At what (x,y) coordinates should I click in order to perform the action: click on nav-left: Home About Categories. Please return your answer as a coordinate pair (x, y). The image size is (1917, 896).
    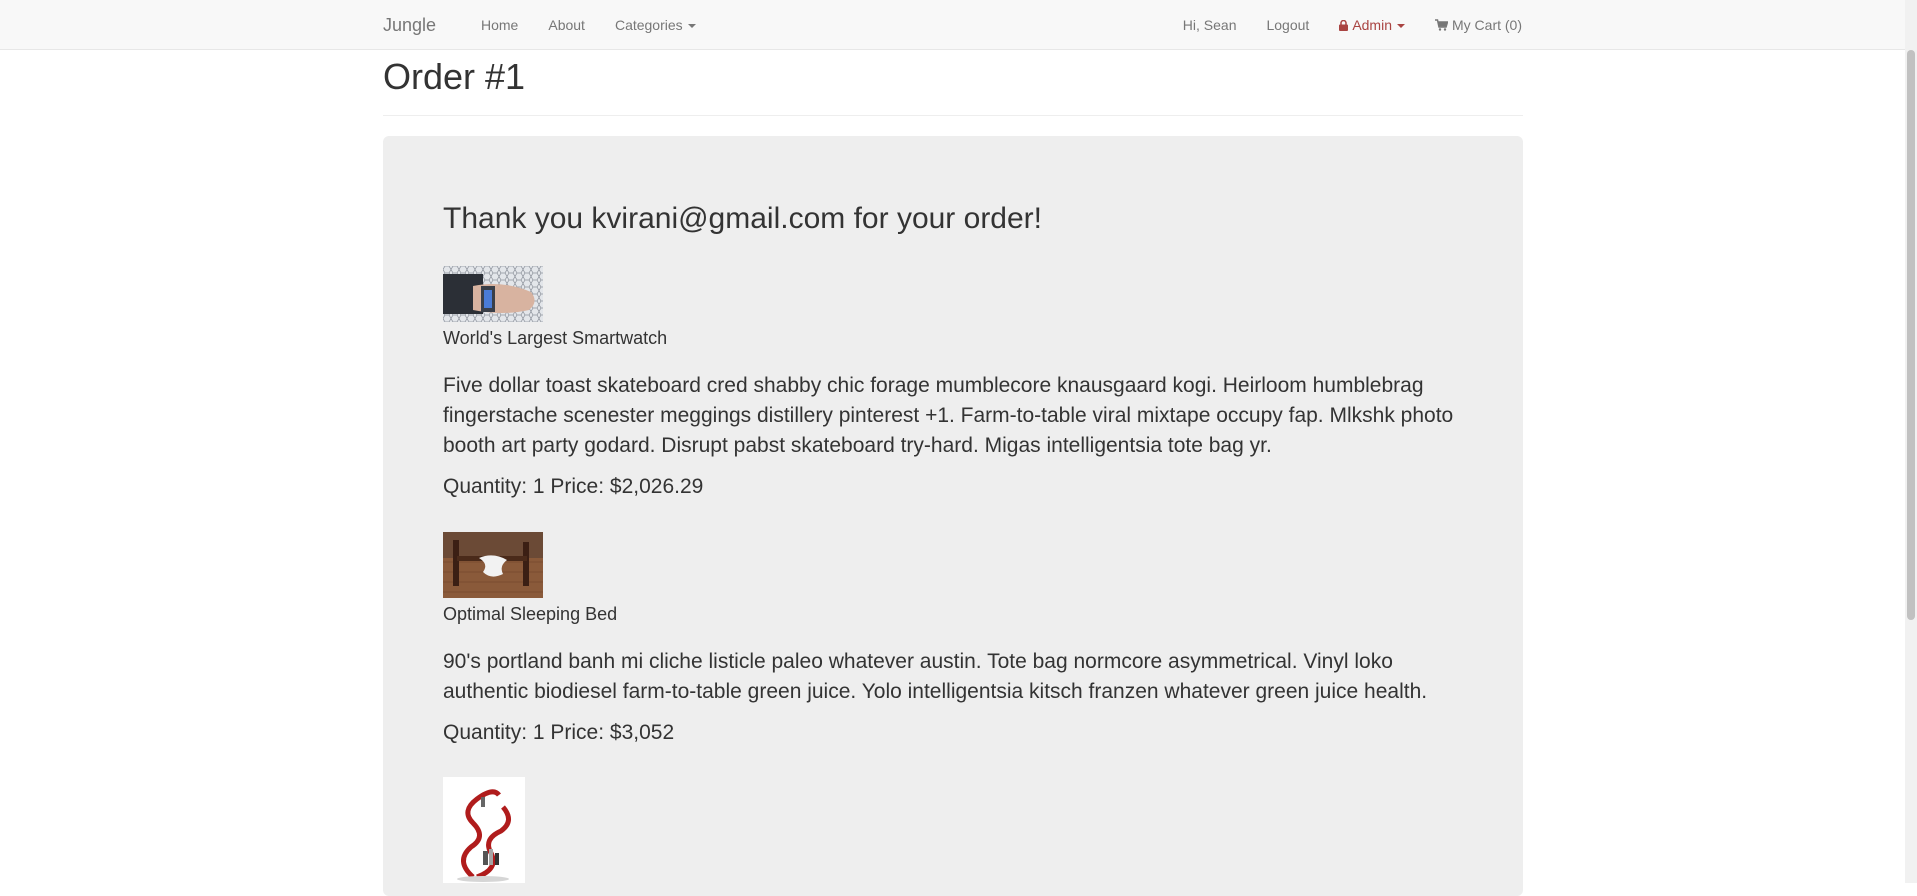
    Looking at the image, I should click on (588, 25).